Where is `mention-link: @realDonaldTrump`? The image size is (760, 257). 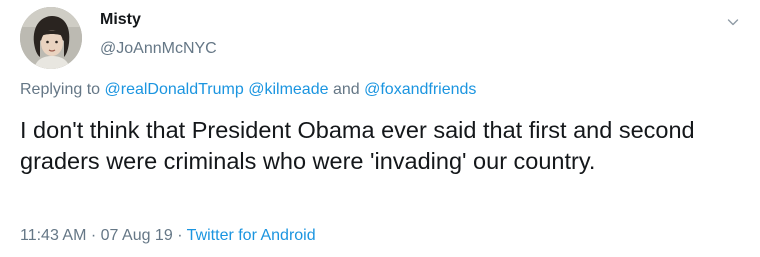 mention-link: @realDonaldTrump is located at coordinates (174, 89).